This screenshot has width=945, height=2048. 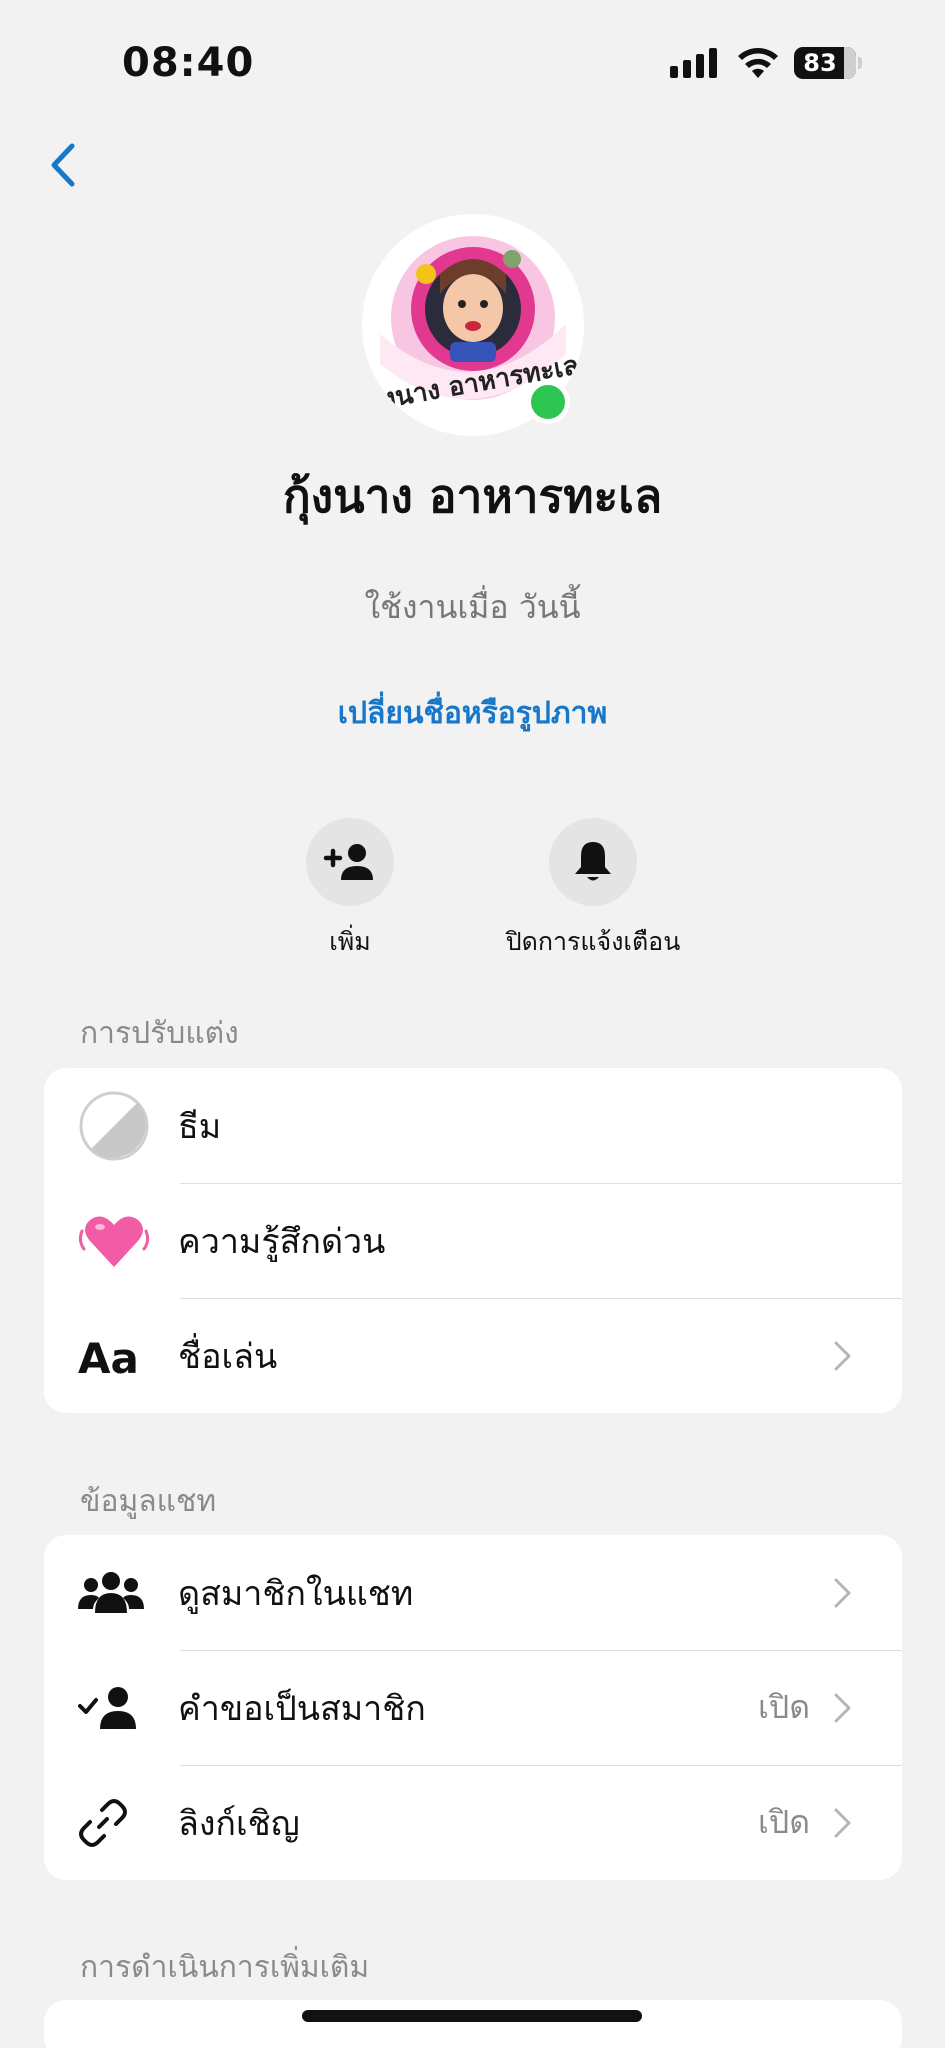 What do you see at coordinates (159, 1033) in the screenshot?
I see `section-title-customize: การปรับแต่ง` at bounding box center [159, 1033].